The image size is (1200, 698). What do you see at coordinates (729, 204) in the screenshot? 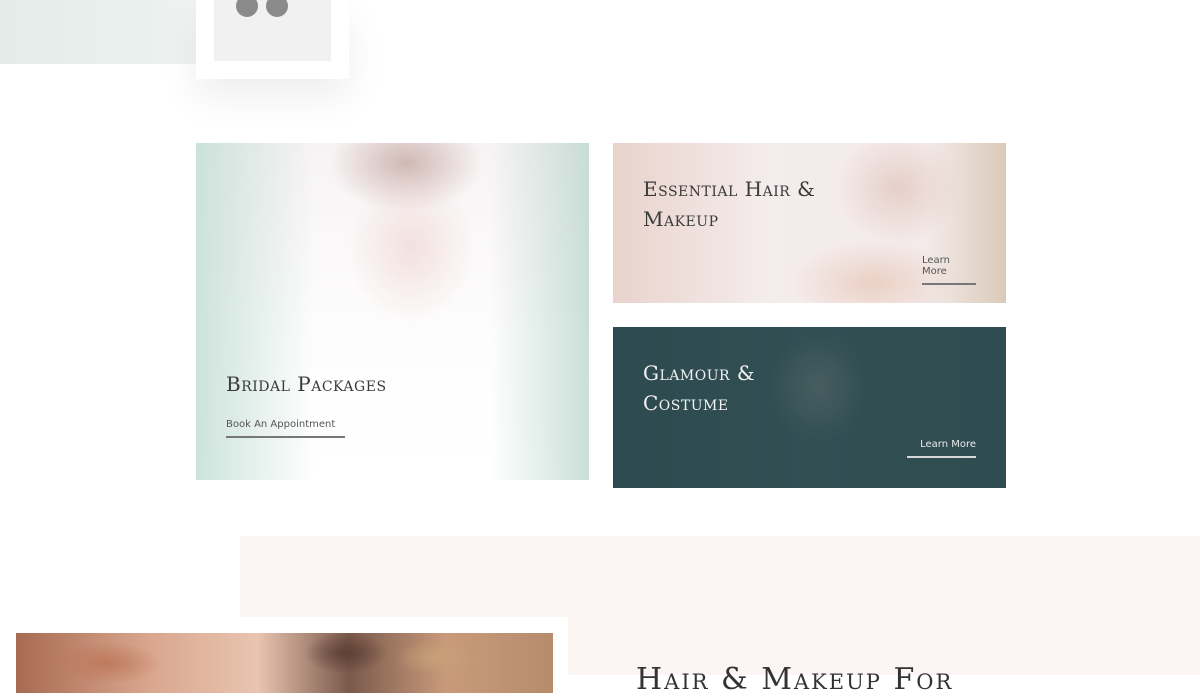
I see `essential-card-title: Essential Hair & Makeup` at bounding box center [729, 204].